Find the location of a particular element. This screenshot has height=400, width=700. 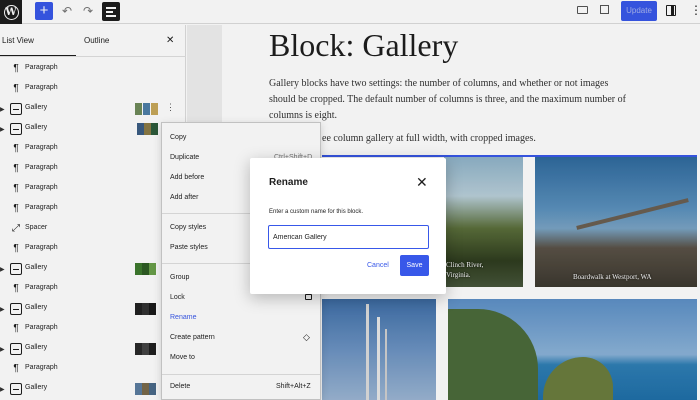

save-button: Save is located at coordinates (414, 265).